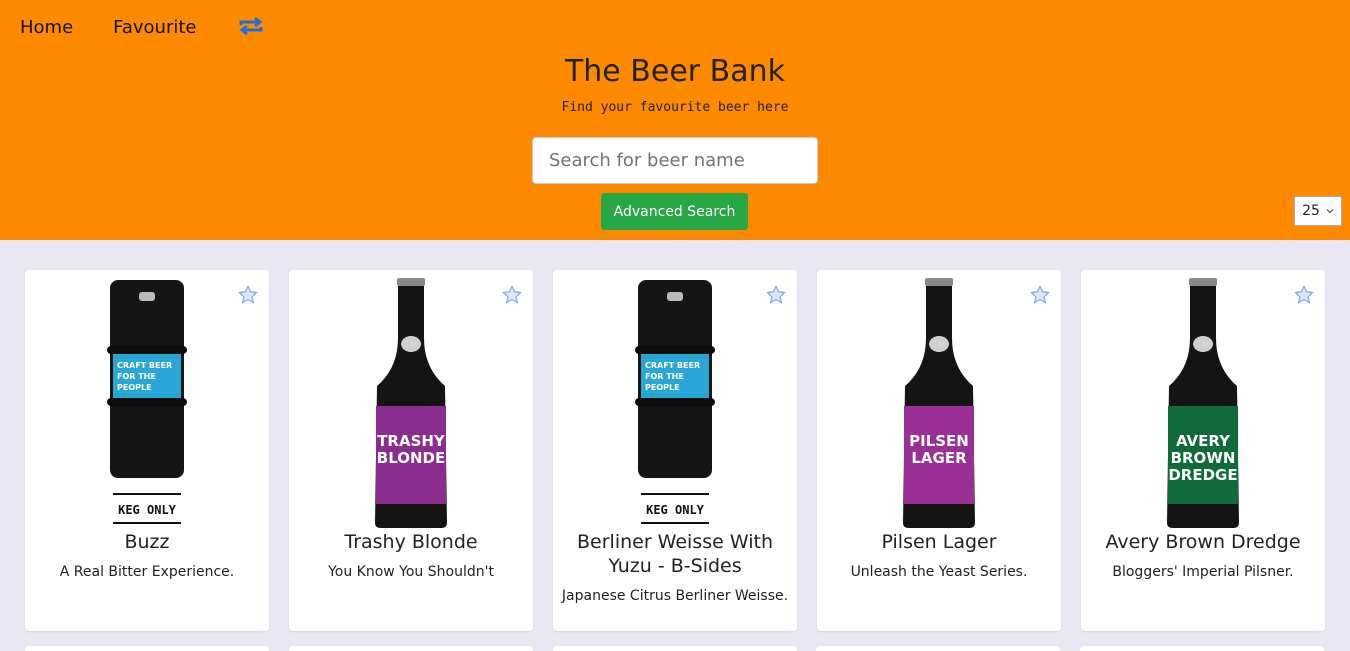 The image size is (1350, 651). Describe the element at coordinates (1202, 475) in the screenshot. I see `bottle-label-text: DREDGE` at that location.